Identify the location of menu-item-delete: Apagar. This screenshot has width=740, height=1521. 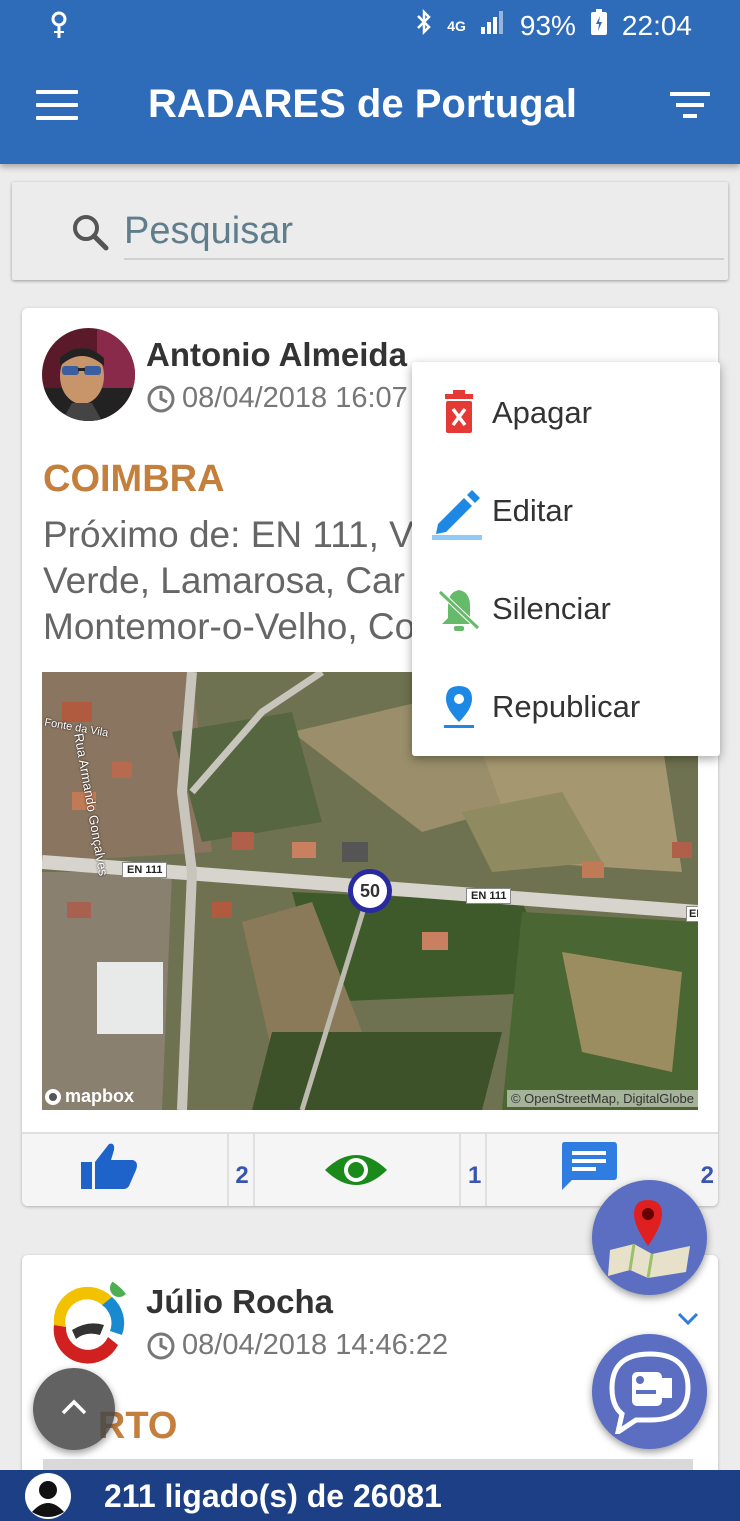
(566, 413).